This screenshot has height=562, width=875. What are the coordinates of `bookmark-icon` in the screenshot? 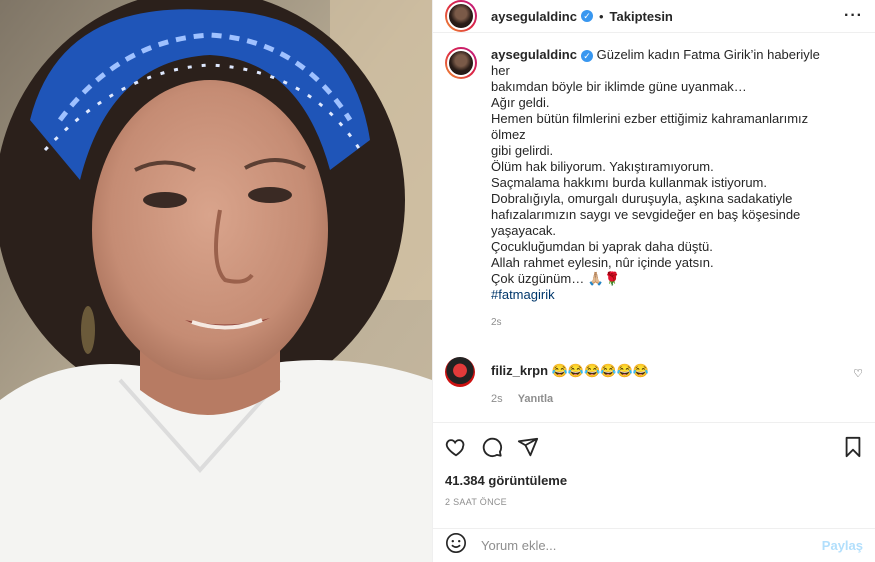 It's located at (853, 449).